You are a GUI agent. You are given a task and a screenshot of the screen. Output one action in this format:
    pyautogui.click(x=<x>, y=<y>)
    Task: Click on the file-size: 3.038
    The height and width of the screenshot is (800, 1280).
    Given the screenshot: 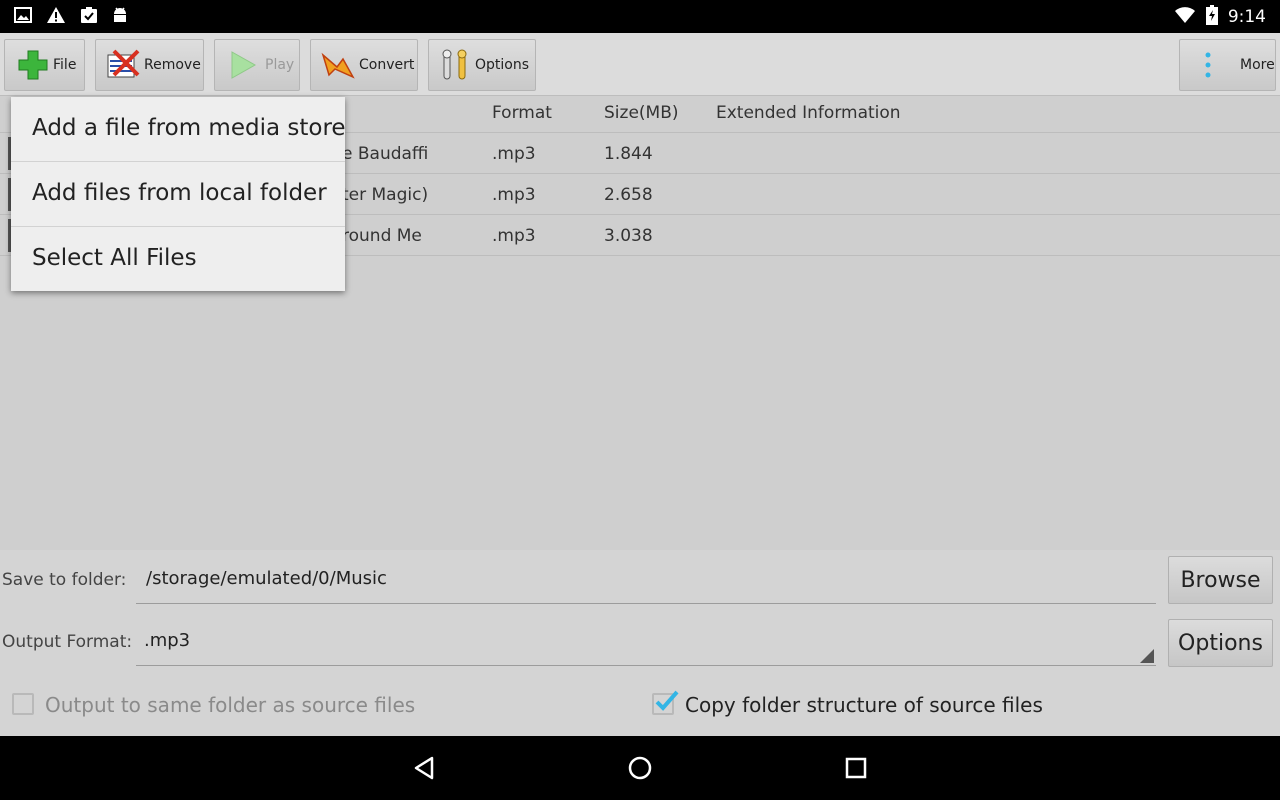 What is the action you would take?
    pyautogui.click(x=628, y=236)
    